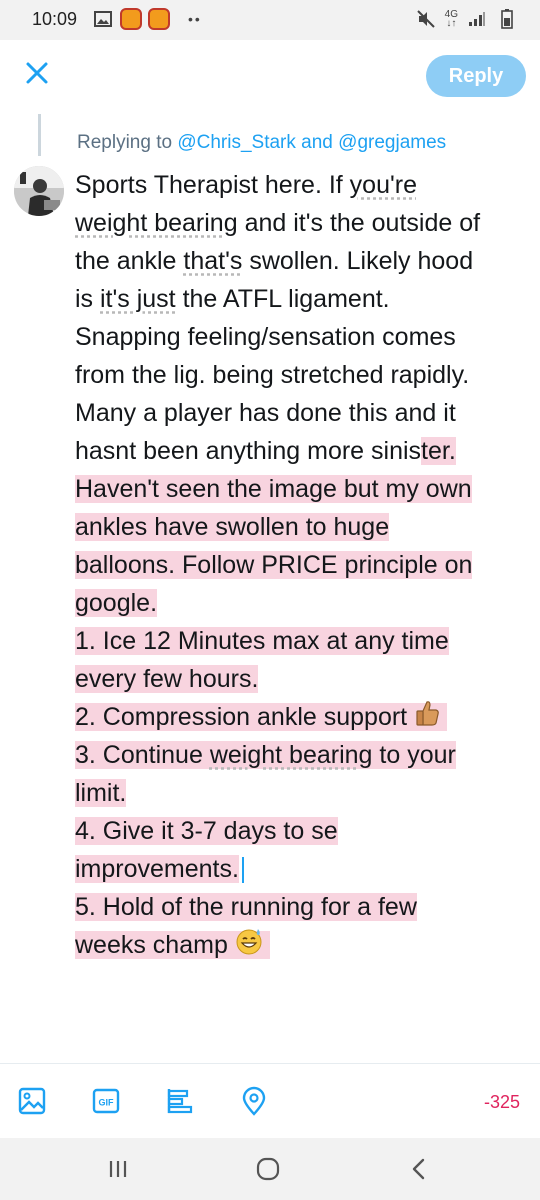  Describe the element at coordinates (138, 299) in the screenshot. I see `spellcheck-word: it's just` at that location.